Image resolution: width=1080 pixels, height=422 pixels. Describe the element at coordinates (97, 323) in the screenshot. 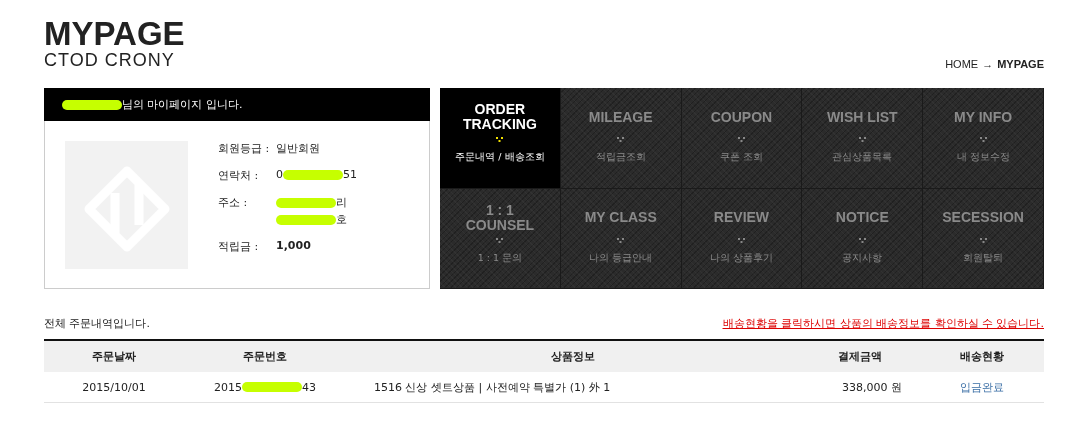

I see `orders-caption: 전체 주문내역입니다.` at that location.